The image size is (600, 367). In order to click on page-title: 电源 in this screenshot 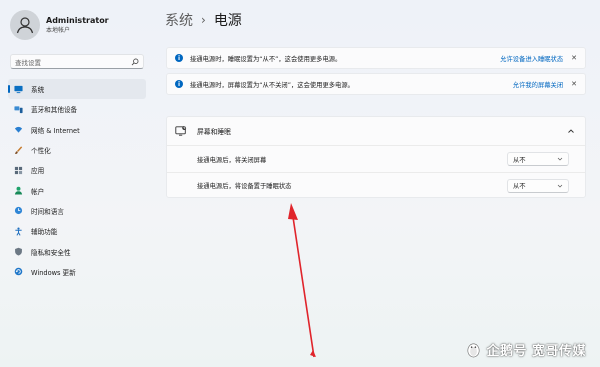, I will do `click(227, 21)`.